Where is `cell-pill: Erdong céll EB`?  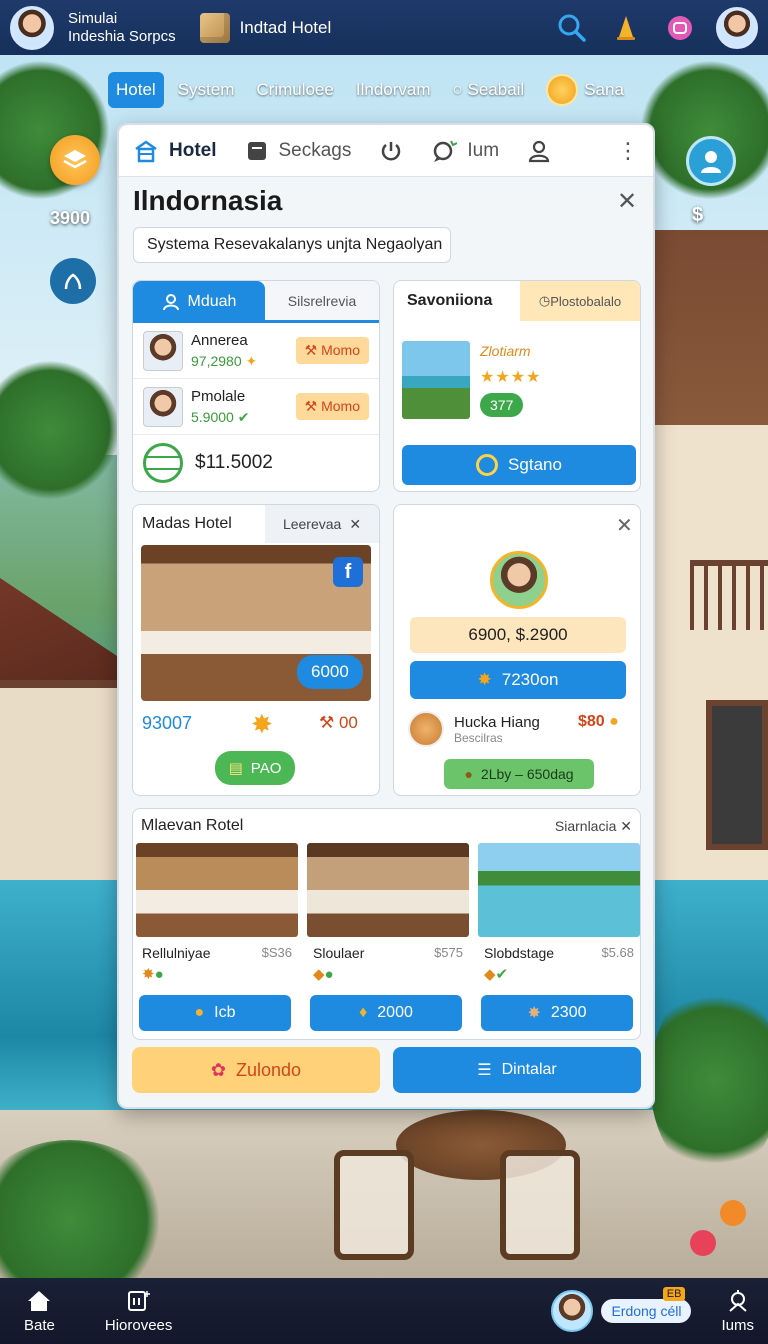 cell-pill: Erdong céll EB is located at coordinates (646, 1305).